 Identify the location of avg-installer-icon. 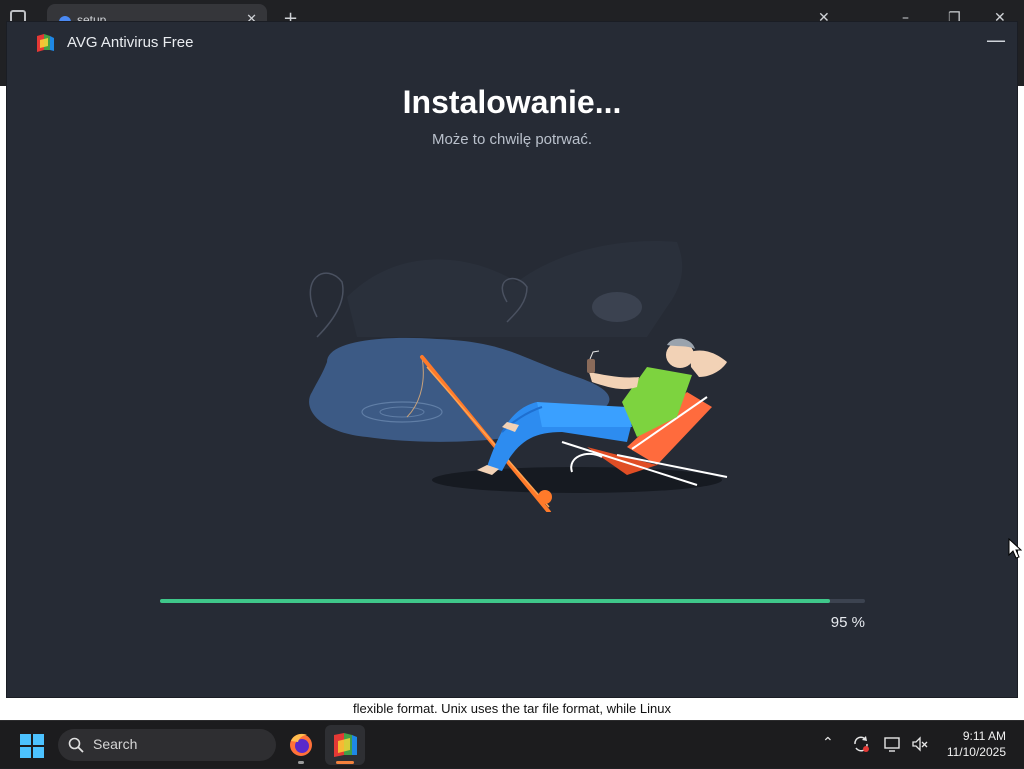
(345, 745).